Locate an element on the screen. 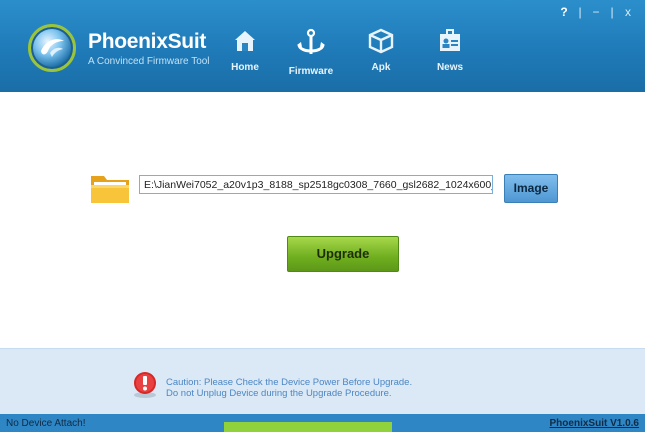 This screenshot has height=432, width=645. upgrade-button: Upgrade is located at coordinates (343, 254).